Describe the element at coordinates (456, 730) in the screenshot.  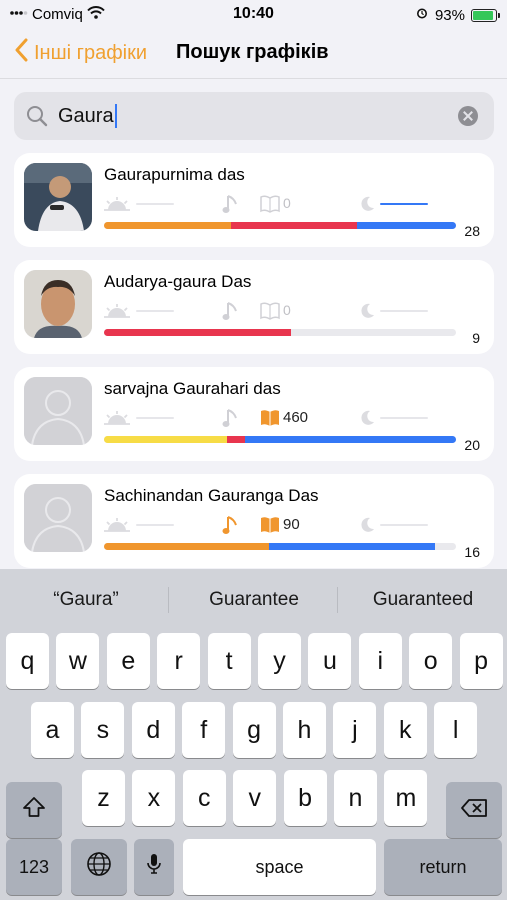
I see `key-l: l` at that location.